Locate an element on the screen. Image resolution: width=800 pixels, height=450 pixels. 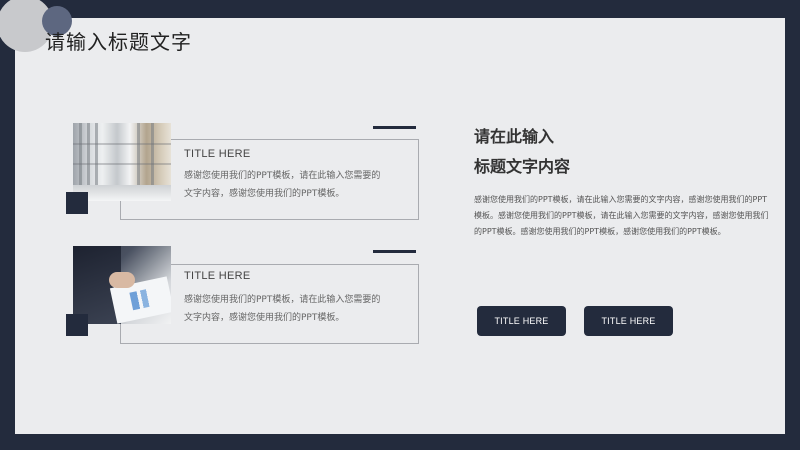
right-heading-line-2: 标题文字内容 is located at coordinates (522, 166).